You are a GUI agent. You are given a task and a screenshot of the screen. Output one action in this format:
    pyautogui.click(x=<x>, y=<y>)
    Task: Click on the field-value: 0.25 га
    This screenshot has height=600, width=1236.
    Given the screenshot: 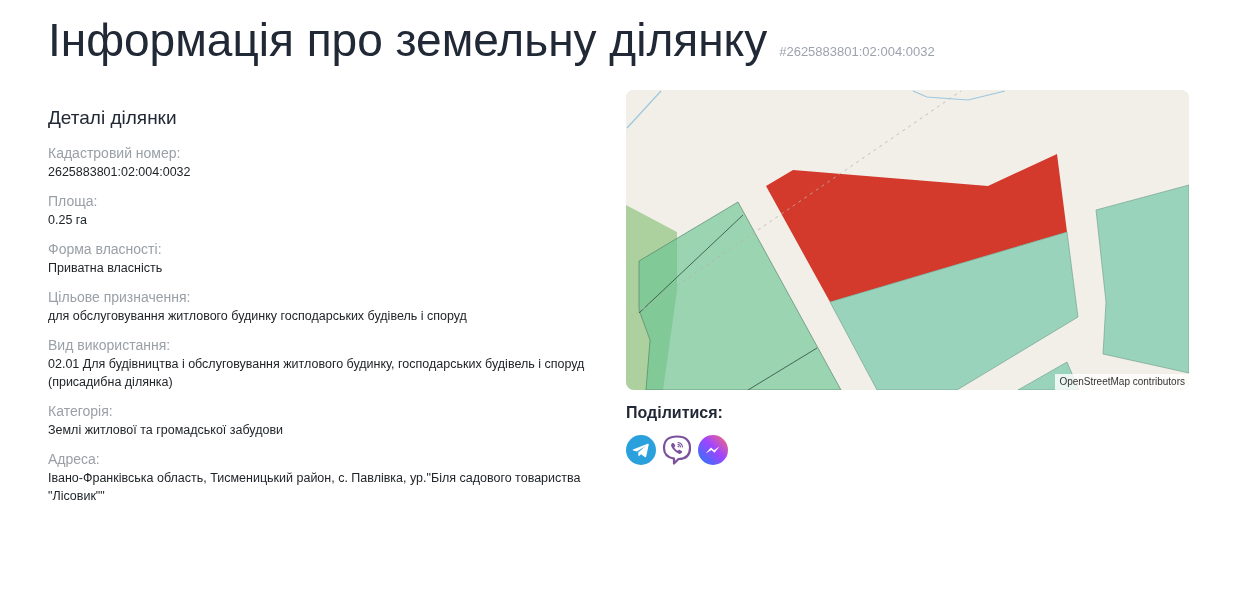 What is the action you would take?
    pyautogui.click(x=68, y=220)
    